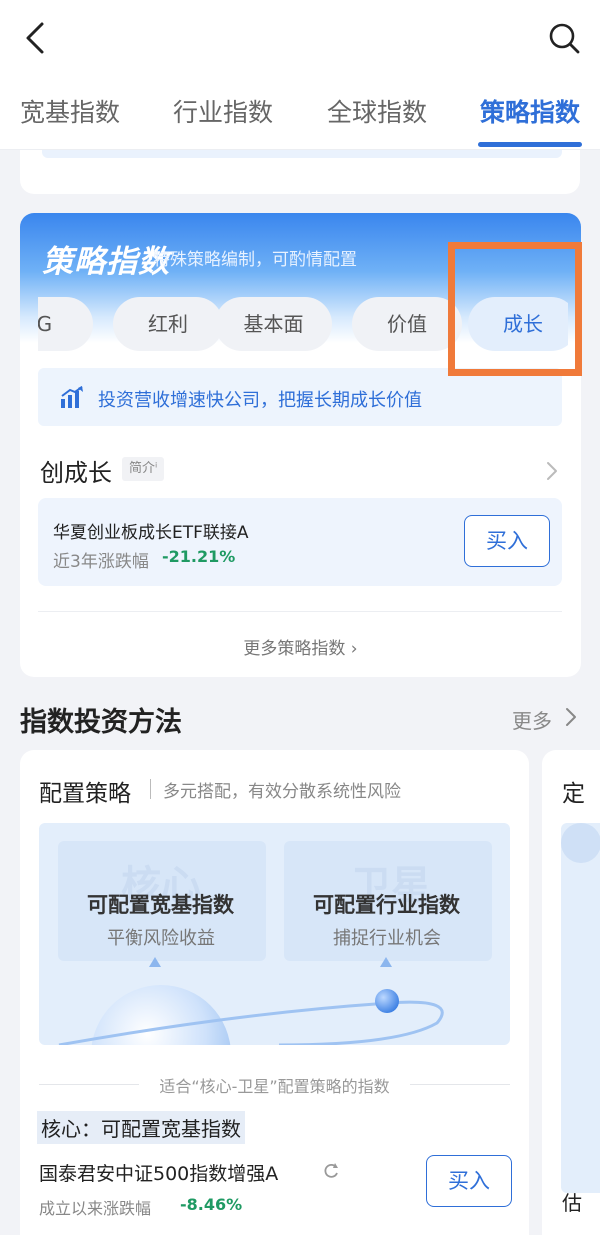 This screenshot has height=1235, width=600. What do you see at coordinates (251, 1001) in the screenshot?
I see `orbit-graphic` at bounding box center [251, 1001].